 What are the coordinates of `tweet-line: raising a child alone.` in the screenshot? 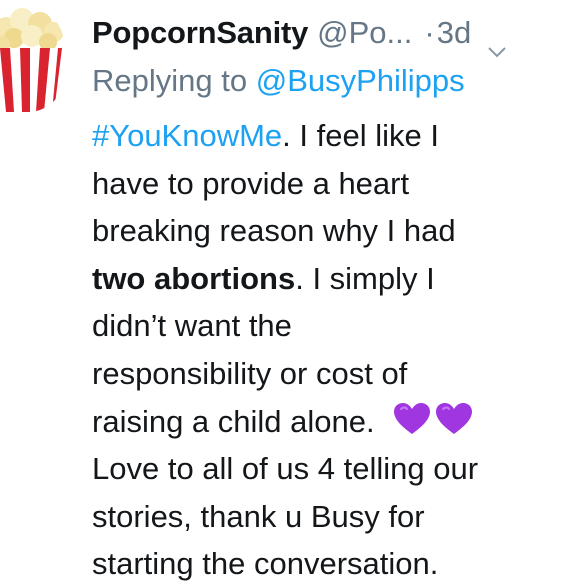 It's located at (327, 422).